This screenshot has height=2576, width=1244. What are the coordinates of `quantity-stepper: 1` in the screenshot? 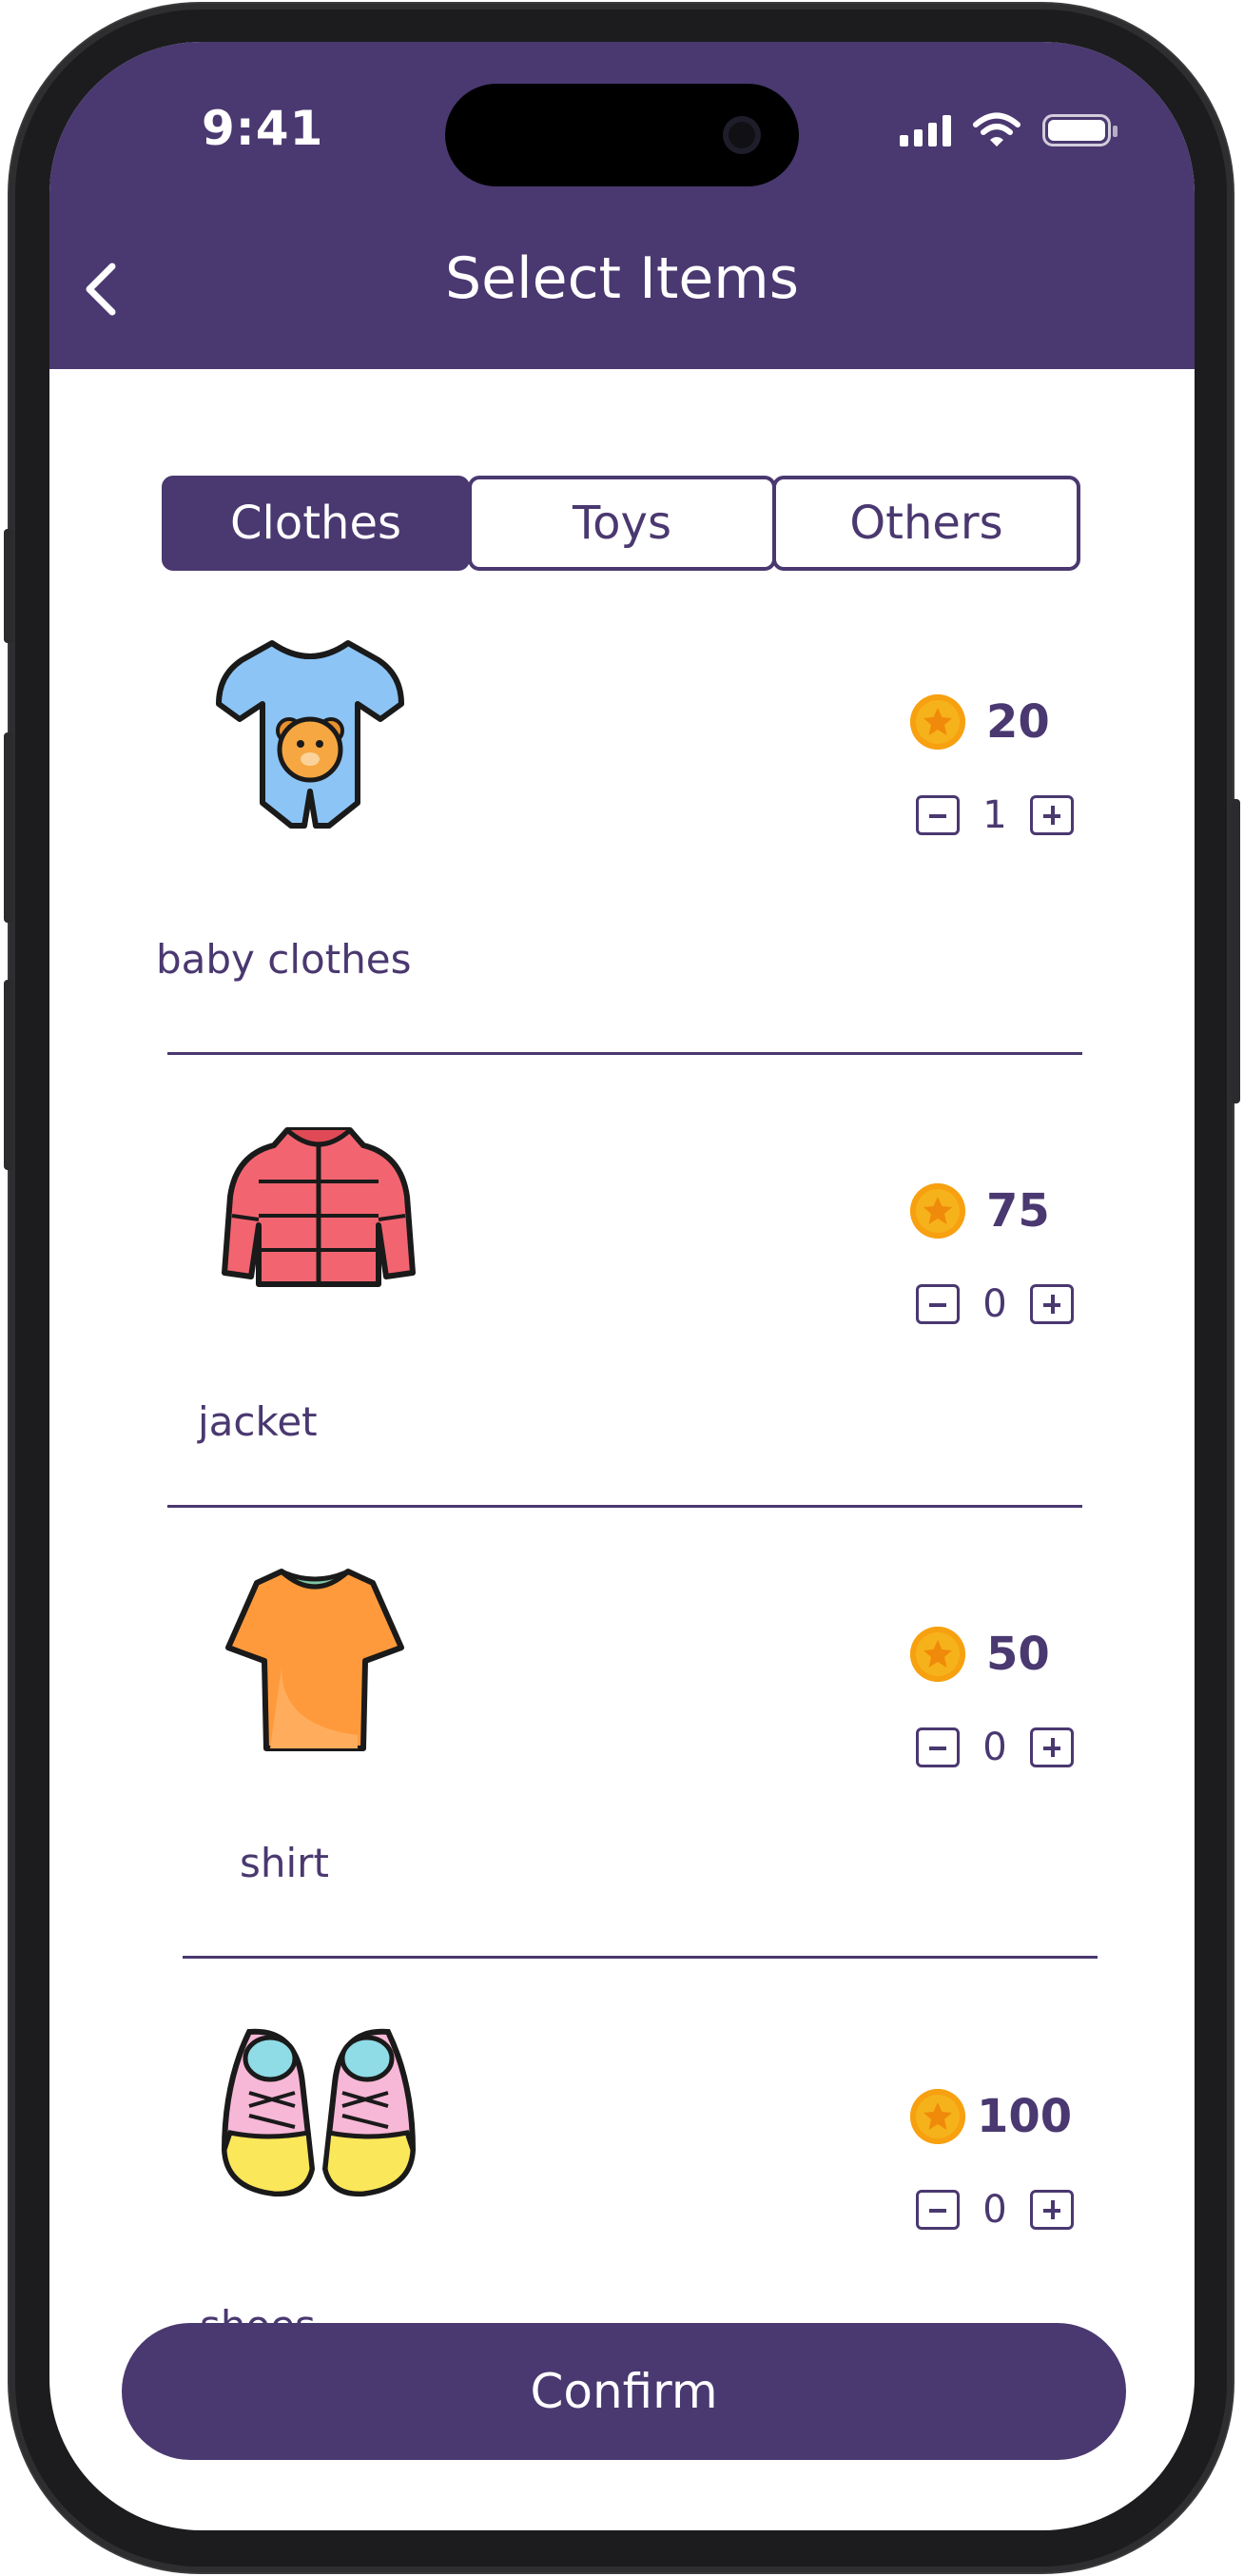 It's located at (995, 815).